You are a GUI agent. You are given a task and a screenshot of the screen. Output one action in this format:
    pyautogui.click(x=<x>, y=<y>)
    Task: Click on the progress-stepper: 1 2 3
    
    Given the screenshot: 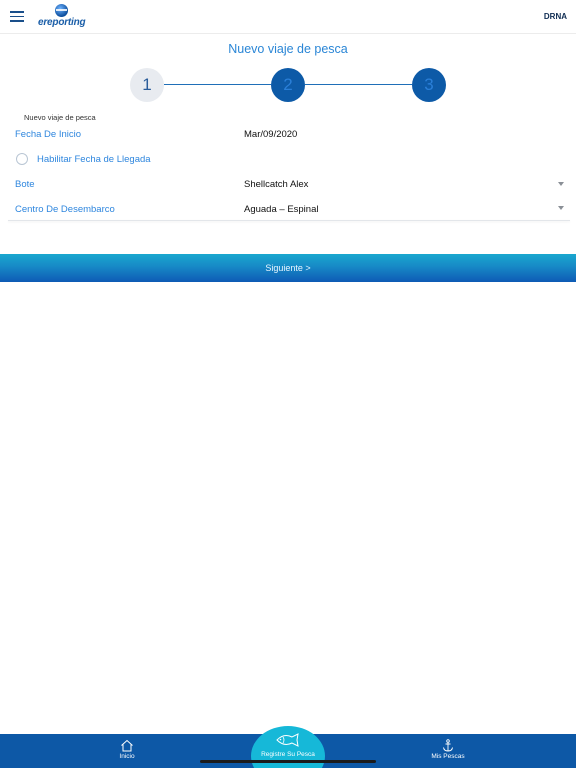 What is the action you would take?
    pyautogui.click(x=288, y=85)
    